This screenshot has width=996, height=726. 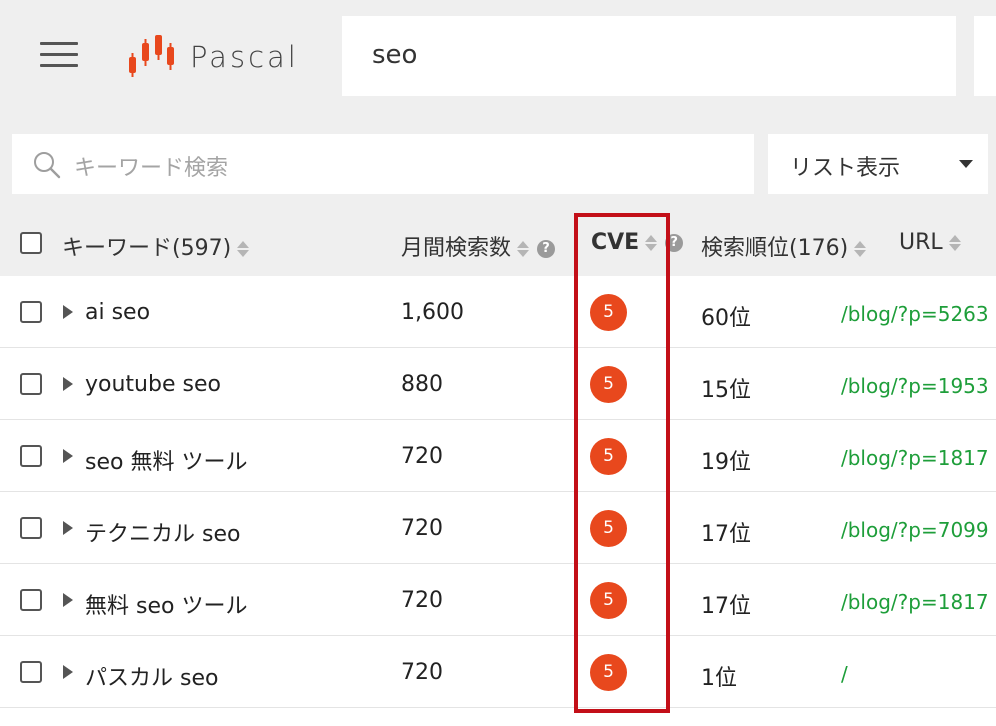 What do you see at coordinates (166, 604) in the screenshot?
I see `keyword-cell: 無料 seo ツール` at bounding box center [166, 604].